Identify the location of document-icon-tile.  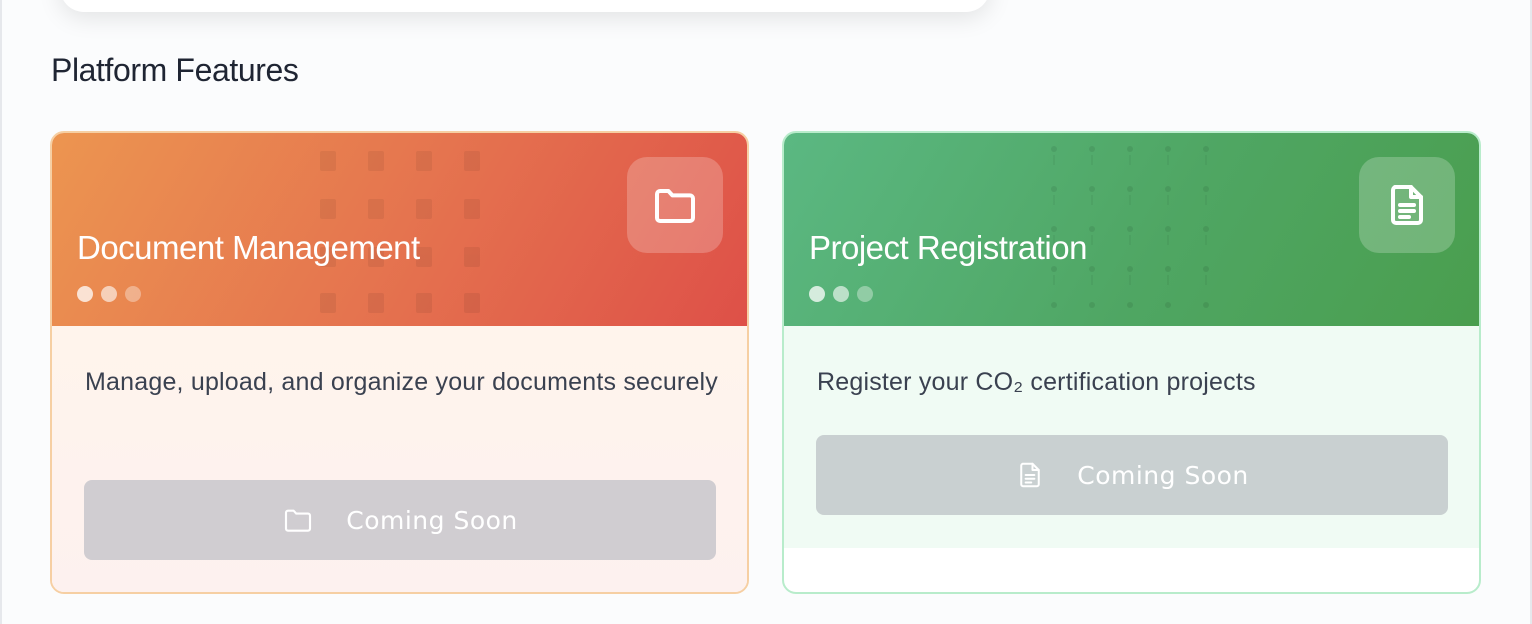
(1407, 205).